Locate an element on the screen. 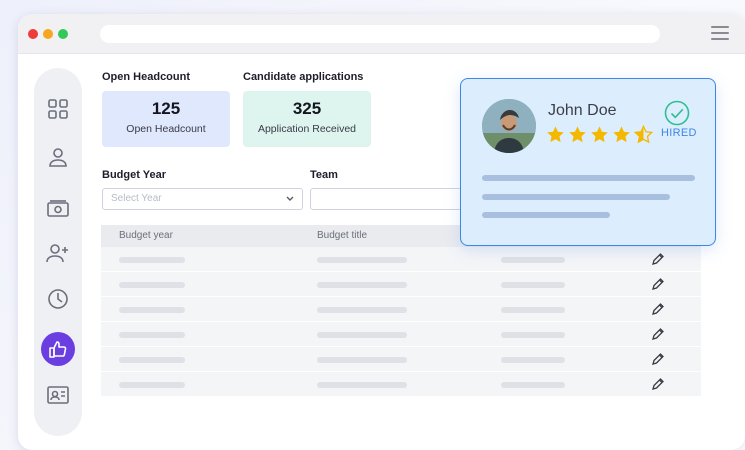  sidebar-item-timesheet is located at coordinates (58, 299).